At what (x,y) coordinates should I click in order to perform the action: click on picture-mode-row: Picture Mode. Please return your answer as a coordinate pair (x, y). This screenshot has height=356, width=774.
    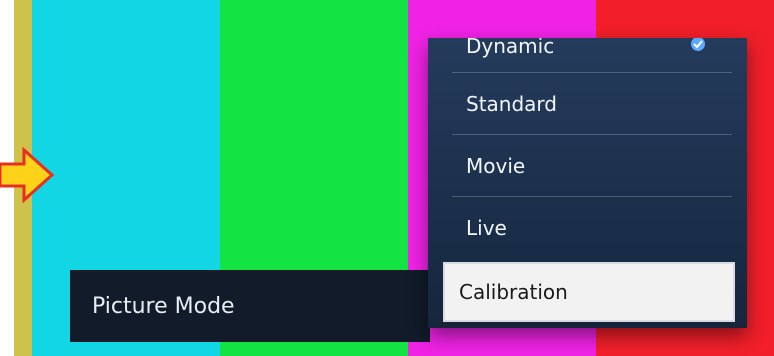
    Looking at the image, I should click on (250, 306).